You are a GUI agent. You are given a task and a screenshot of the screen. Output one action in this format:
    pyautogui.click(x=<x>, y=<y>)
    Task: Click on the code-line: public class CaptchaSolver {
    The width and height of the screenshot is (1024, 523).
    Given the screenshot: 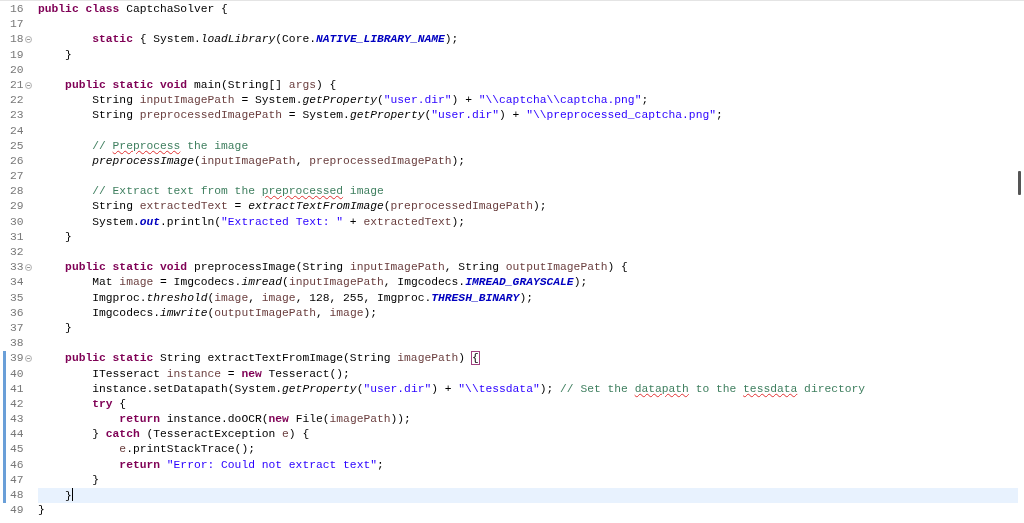 What is the action you would take?
    pyautogui.click(x=133, y=9)
    